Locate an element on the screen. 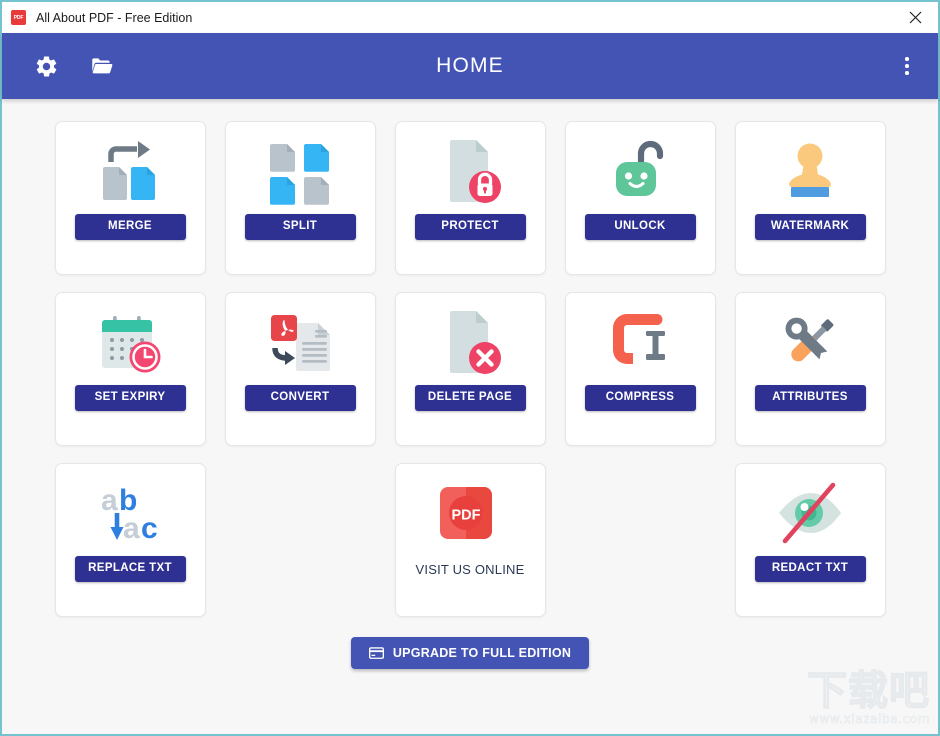 This screenshot has height=736, width=940. close-icon is located at coordinates (915, 17).